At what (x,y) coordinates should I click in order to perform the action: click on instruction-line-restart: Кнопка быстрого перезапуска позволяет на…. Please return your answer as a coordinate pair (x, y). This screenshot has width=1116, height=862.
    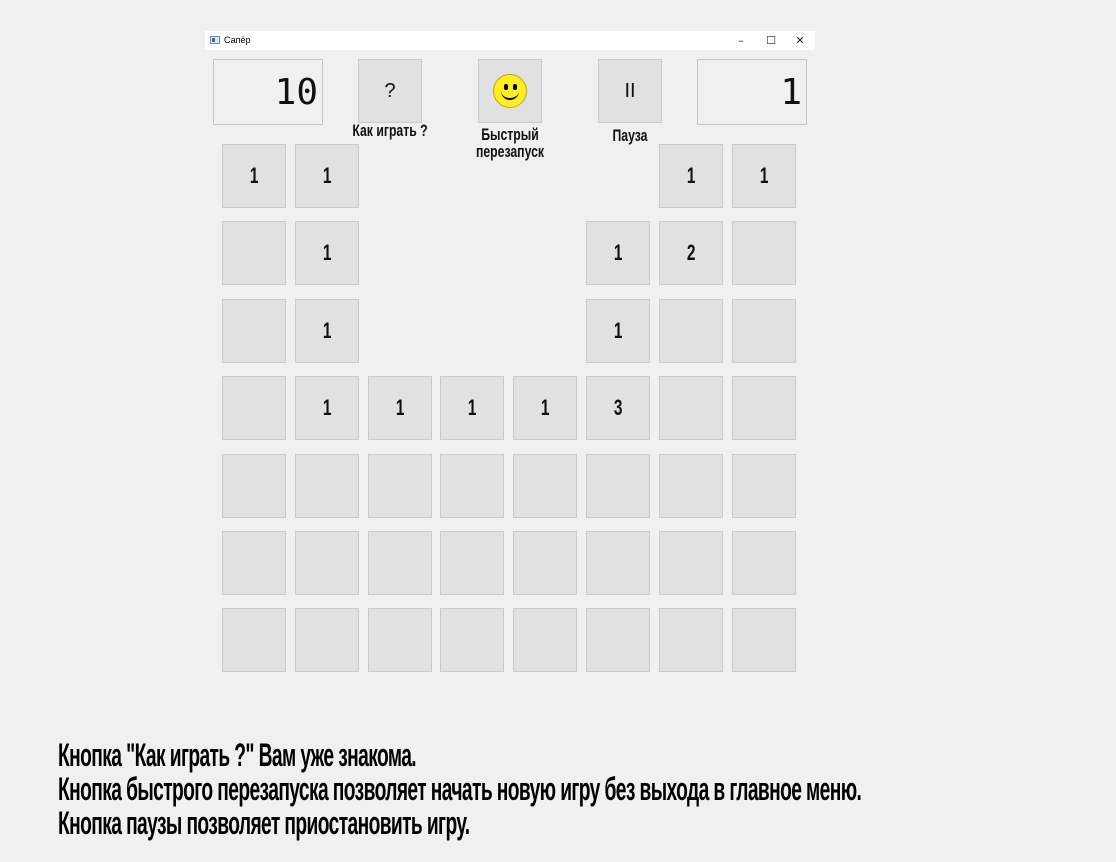
    Looking at the image, I should click on (460, 789).